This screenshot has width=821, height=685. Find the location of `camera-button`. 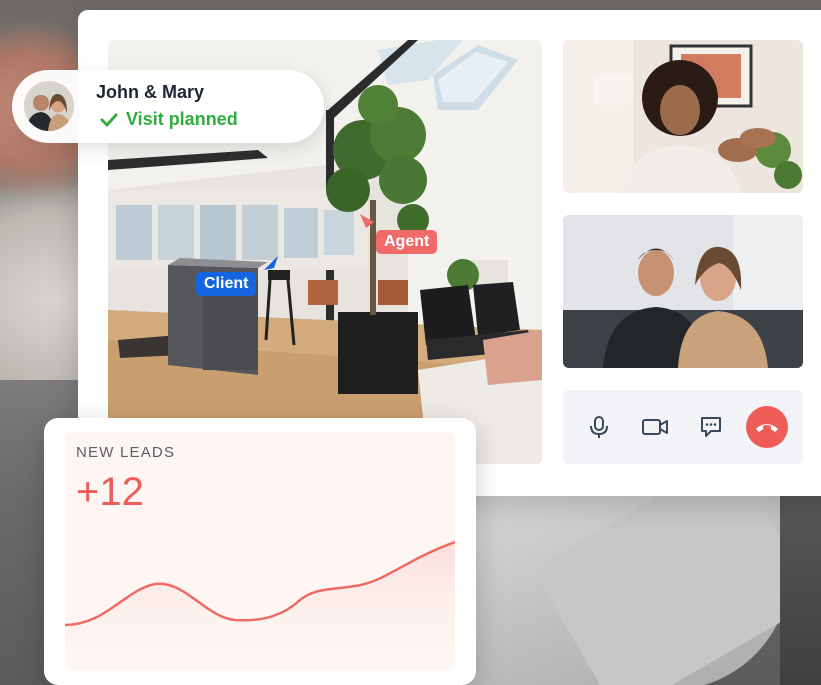

camera-button is located at coordinates (655, 427).